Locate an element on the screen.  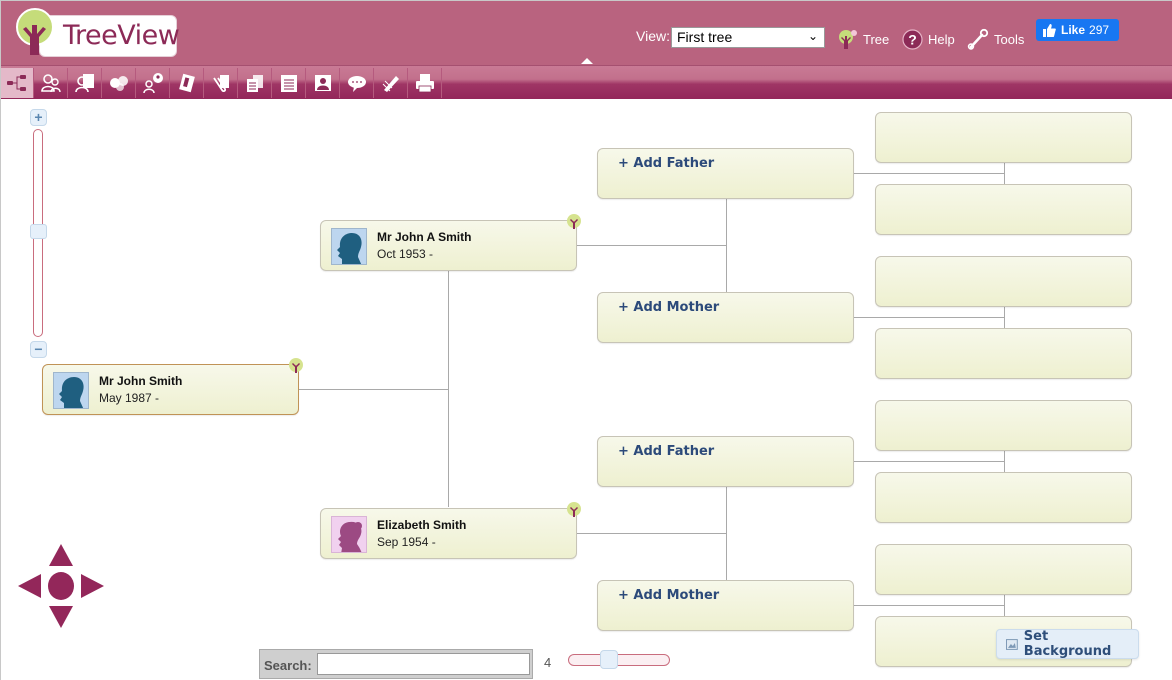
person-card-root: Mr John Smith May 1987 - is located at coordinates (172, 386).